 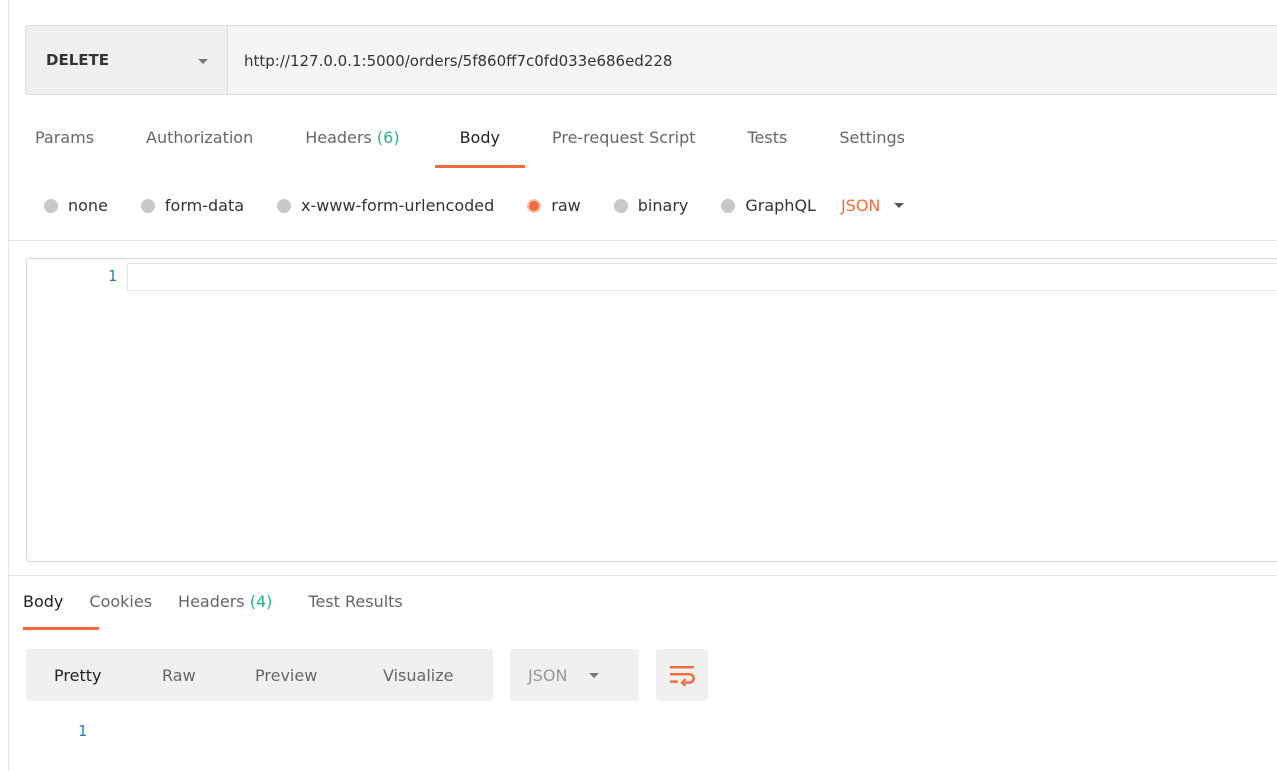 I want to click on tab-label: Pre-request Script, so click(x=623, y=137).